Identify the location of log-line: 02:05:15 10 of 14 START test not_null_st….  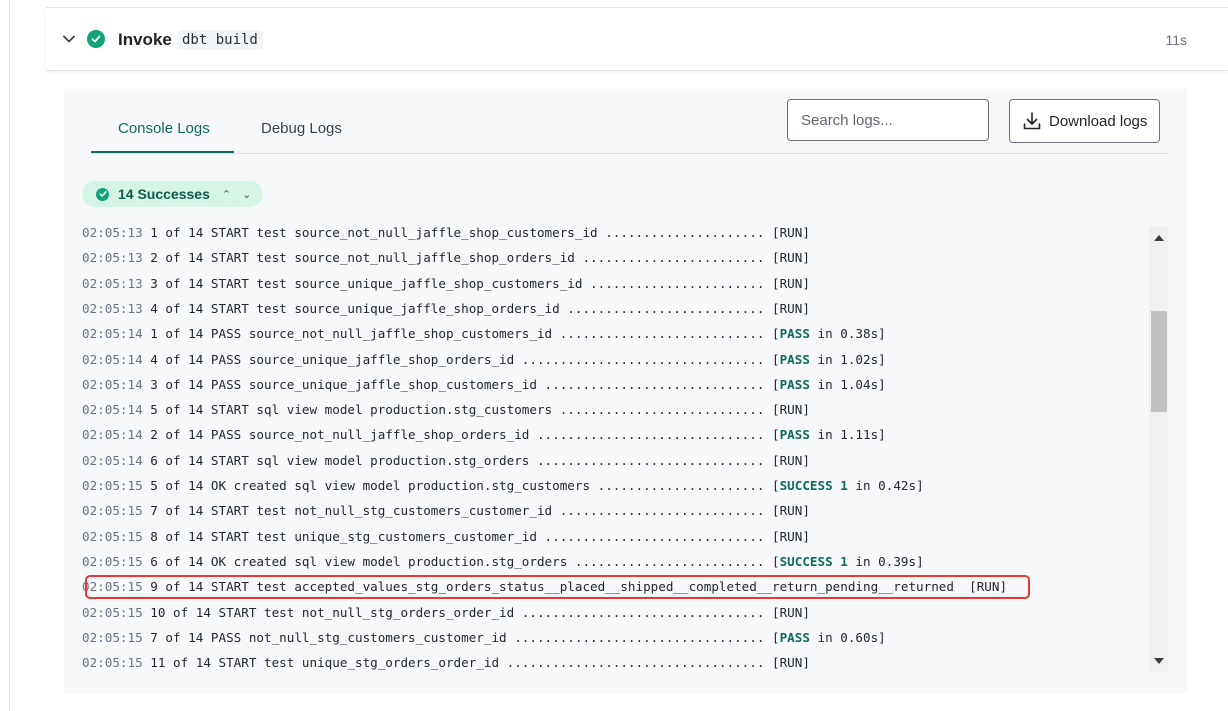
(446, 612).